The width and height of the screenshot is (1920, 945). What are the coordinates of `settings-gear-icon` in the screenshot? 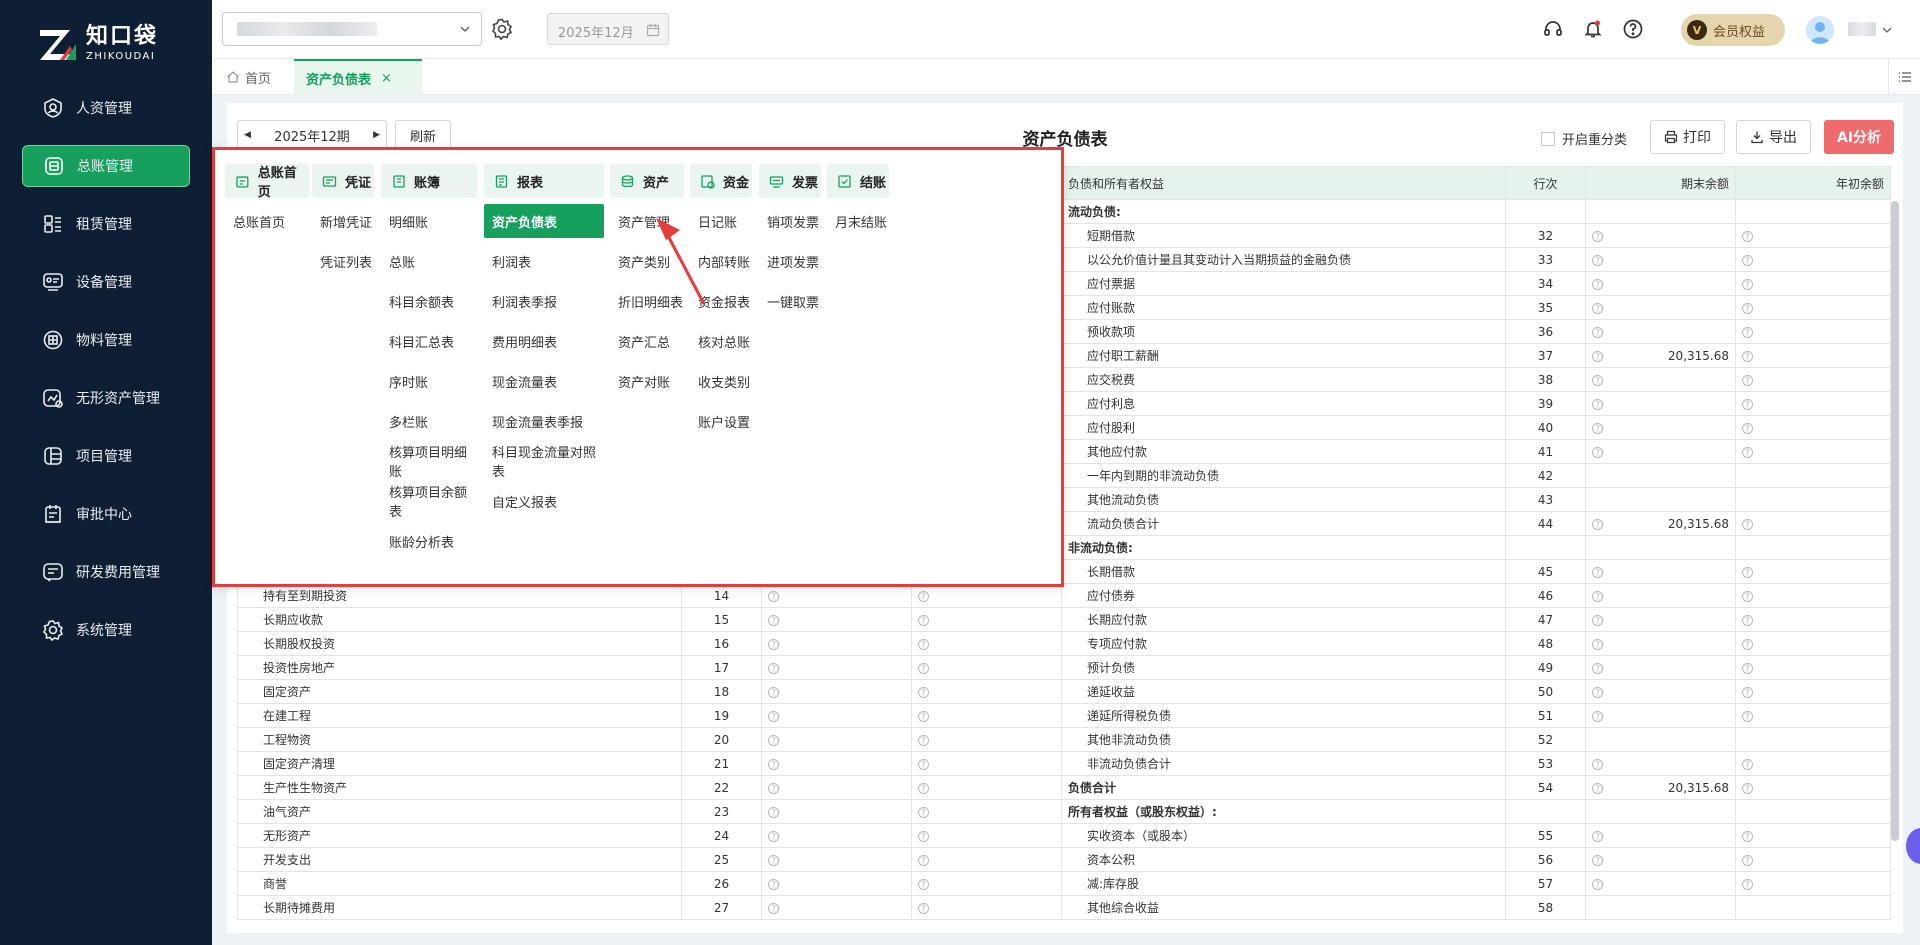 It's located at (502, 29).